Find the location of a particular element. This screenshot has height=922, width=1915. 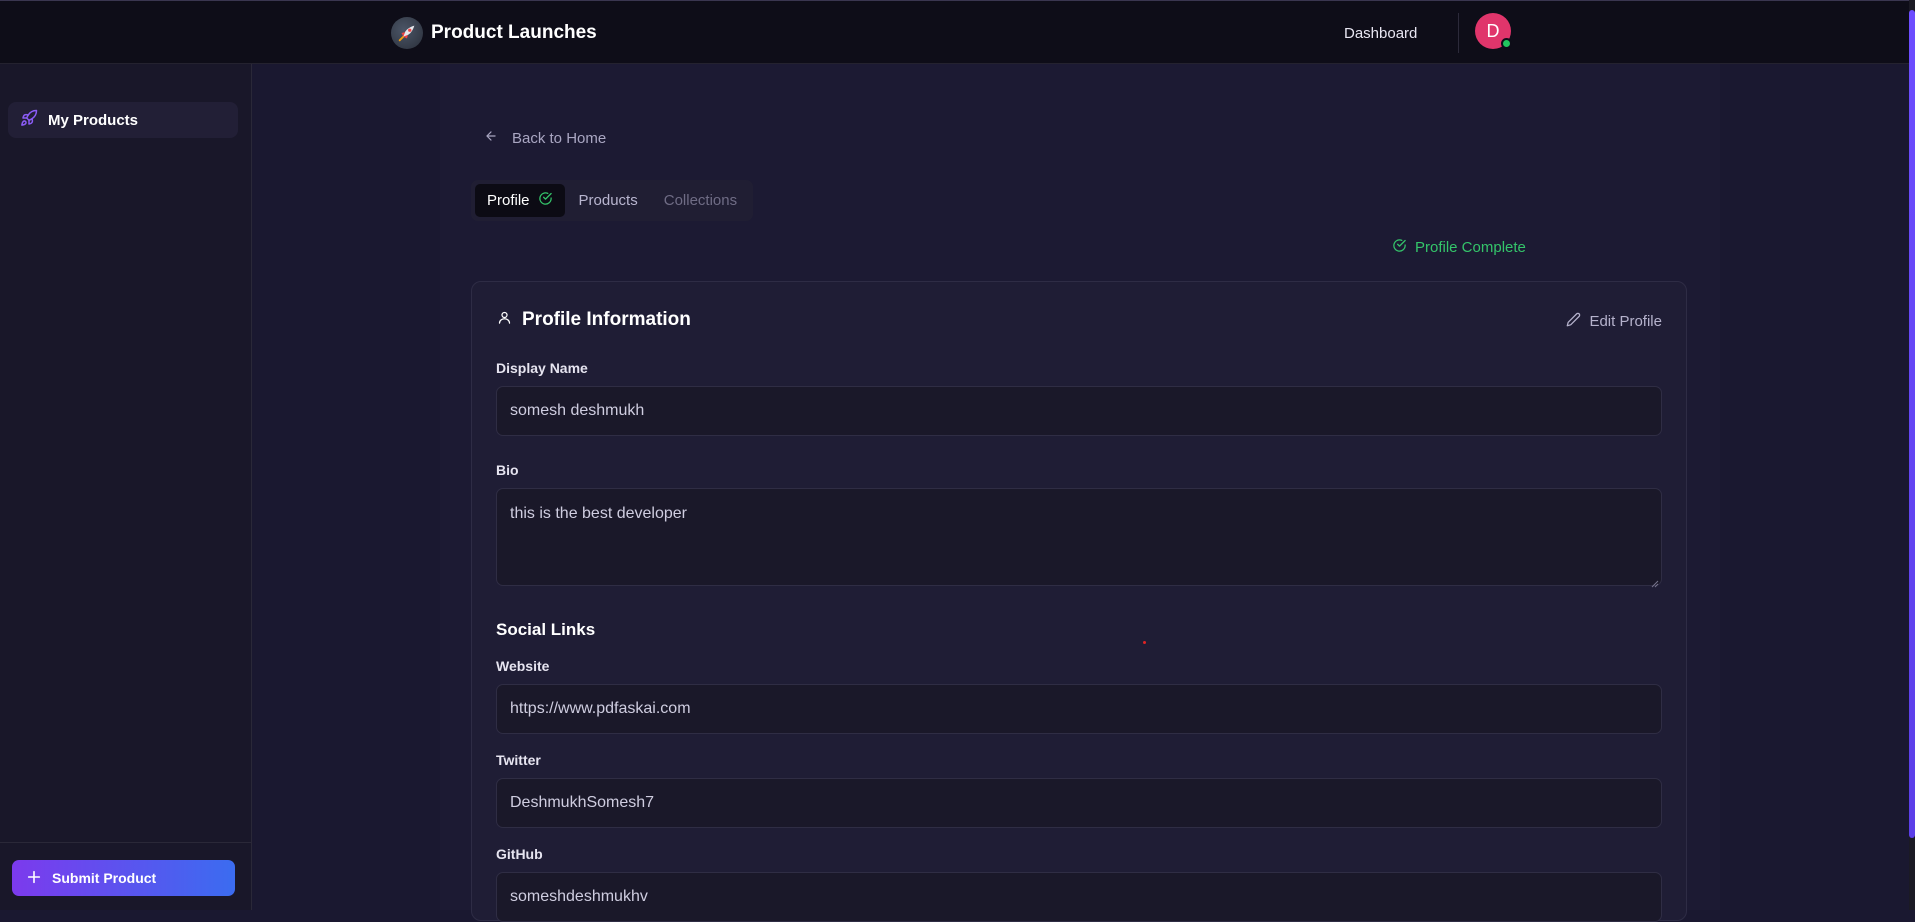

card-header: Profile Information is located at coordinates (594, 320).